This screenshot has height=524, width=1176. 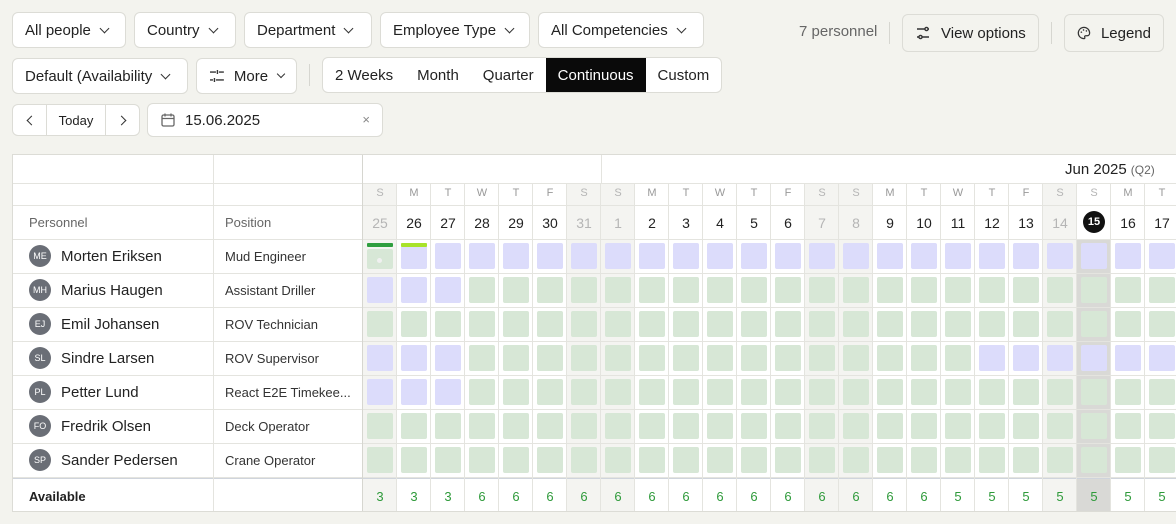 What do you see at coordinates (113, 256) in the screenshot?
I see `personnel-row: ME Morten Eriksen` at bounding box center [113, 256].